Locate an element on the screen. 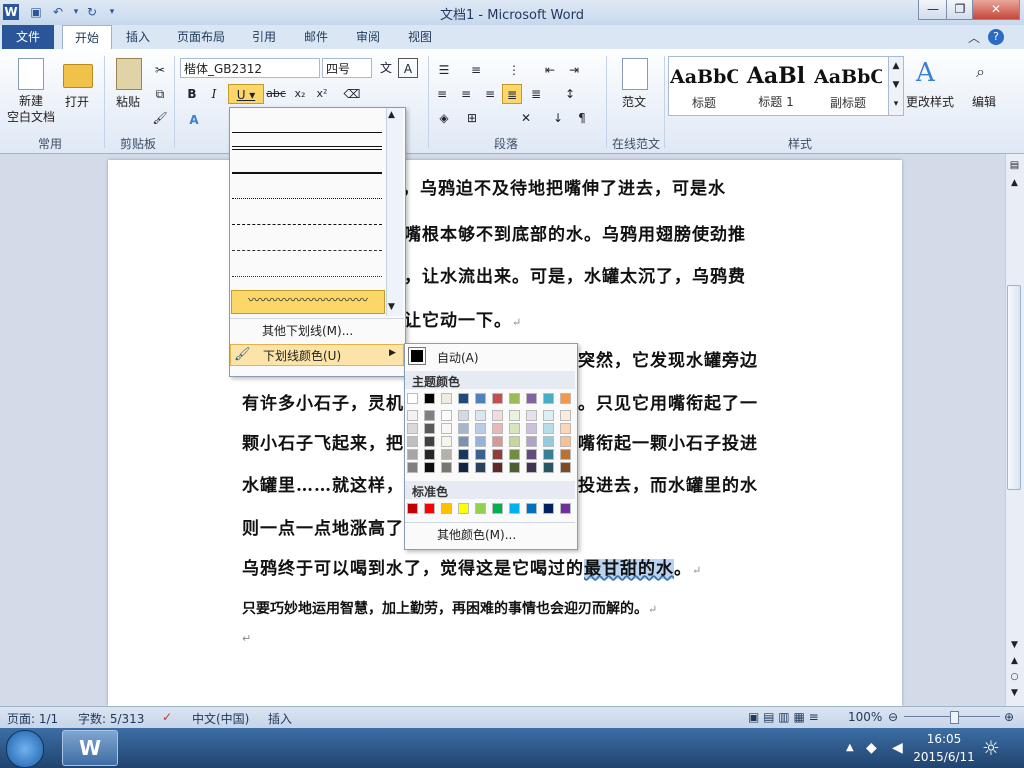  decrease-indent-icon: ⇤ is located at coordinates (550, 70).